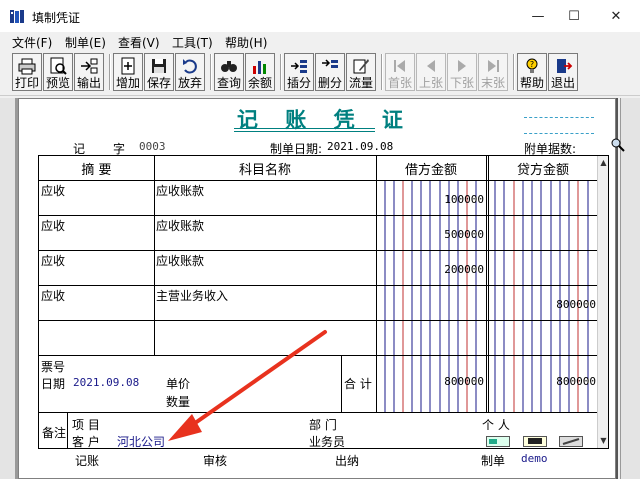 The height and width of the screenshot is (479, 640). What do you see at coordinates (260, 72) in the screenshot?
I see `balance-button: 余额` at bounding box center [260, 72].